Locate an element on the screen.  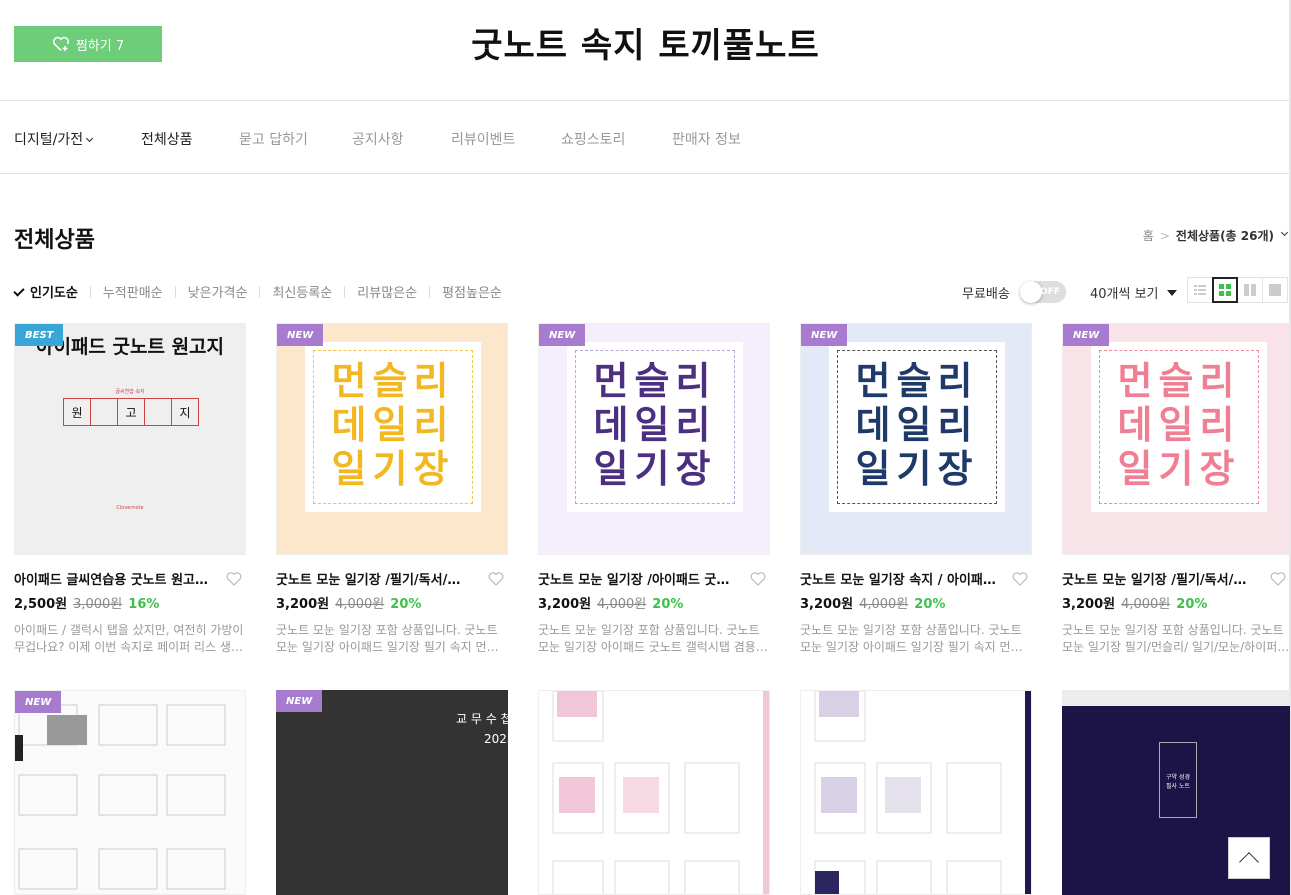
sort-top-rated: 평점높은순 is located at coordinates (472, 291).